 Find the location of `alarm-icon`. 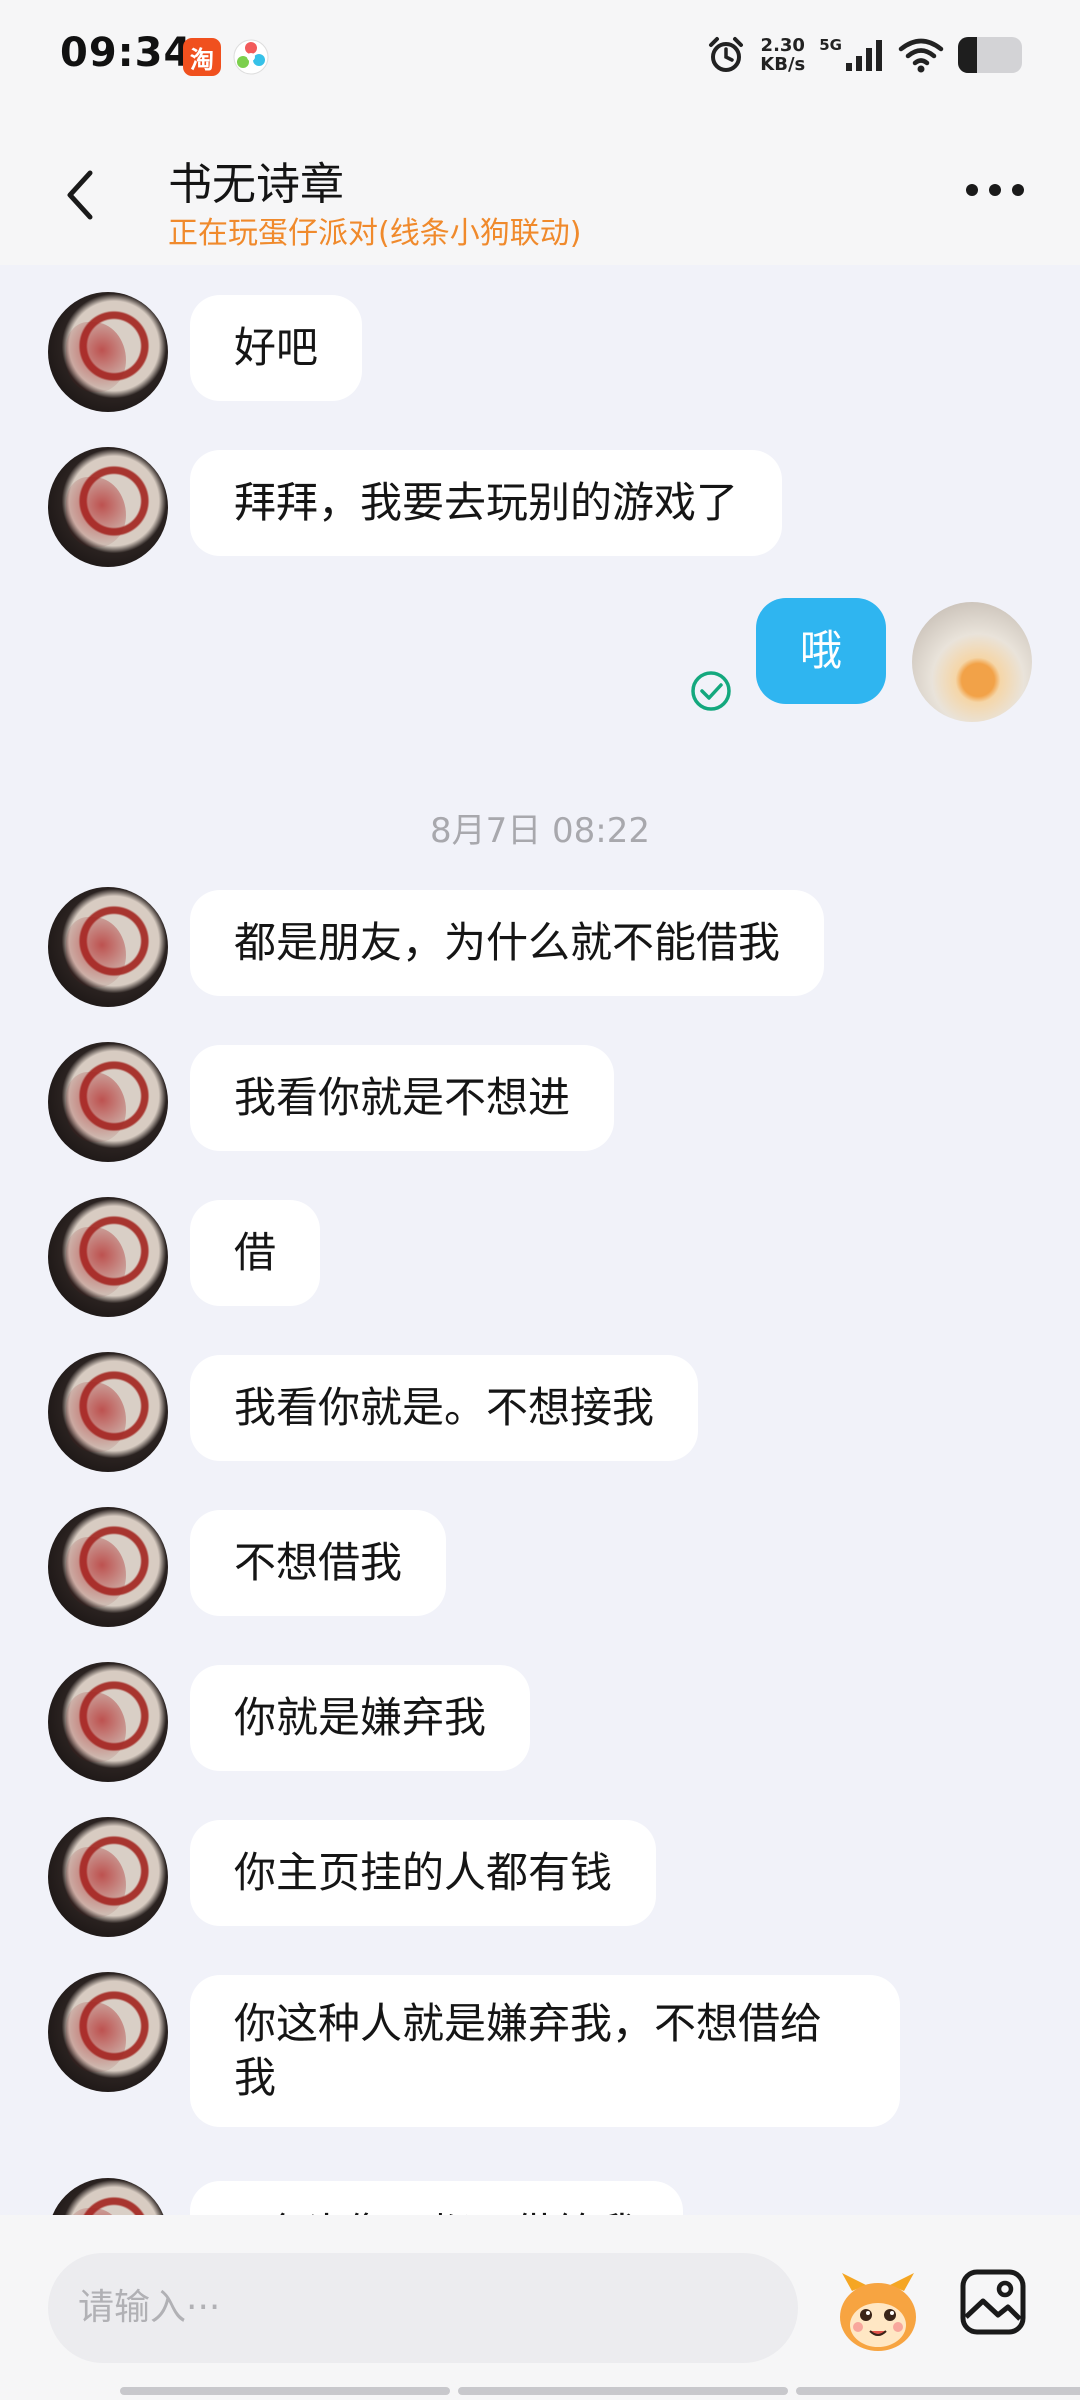

alarm-icon is located at coordinates (726, 54).